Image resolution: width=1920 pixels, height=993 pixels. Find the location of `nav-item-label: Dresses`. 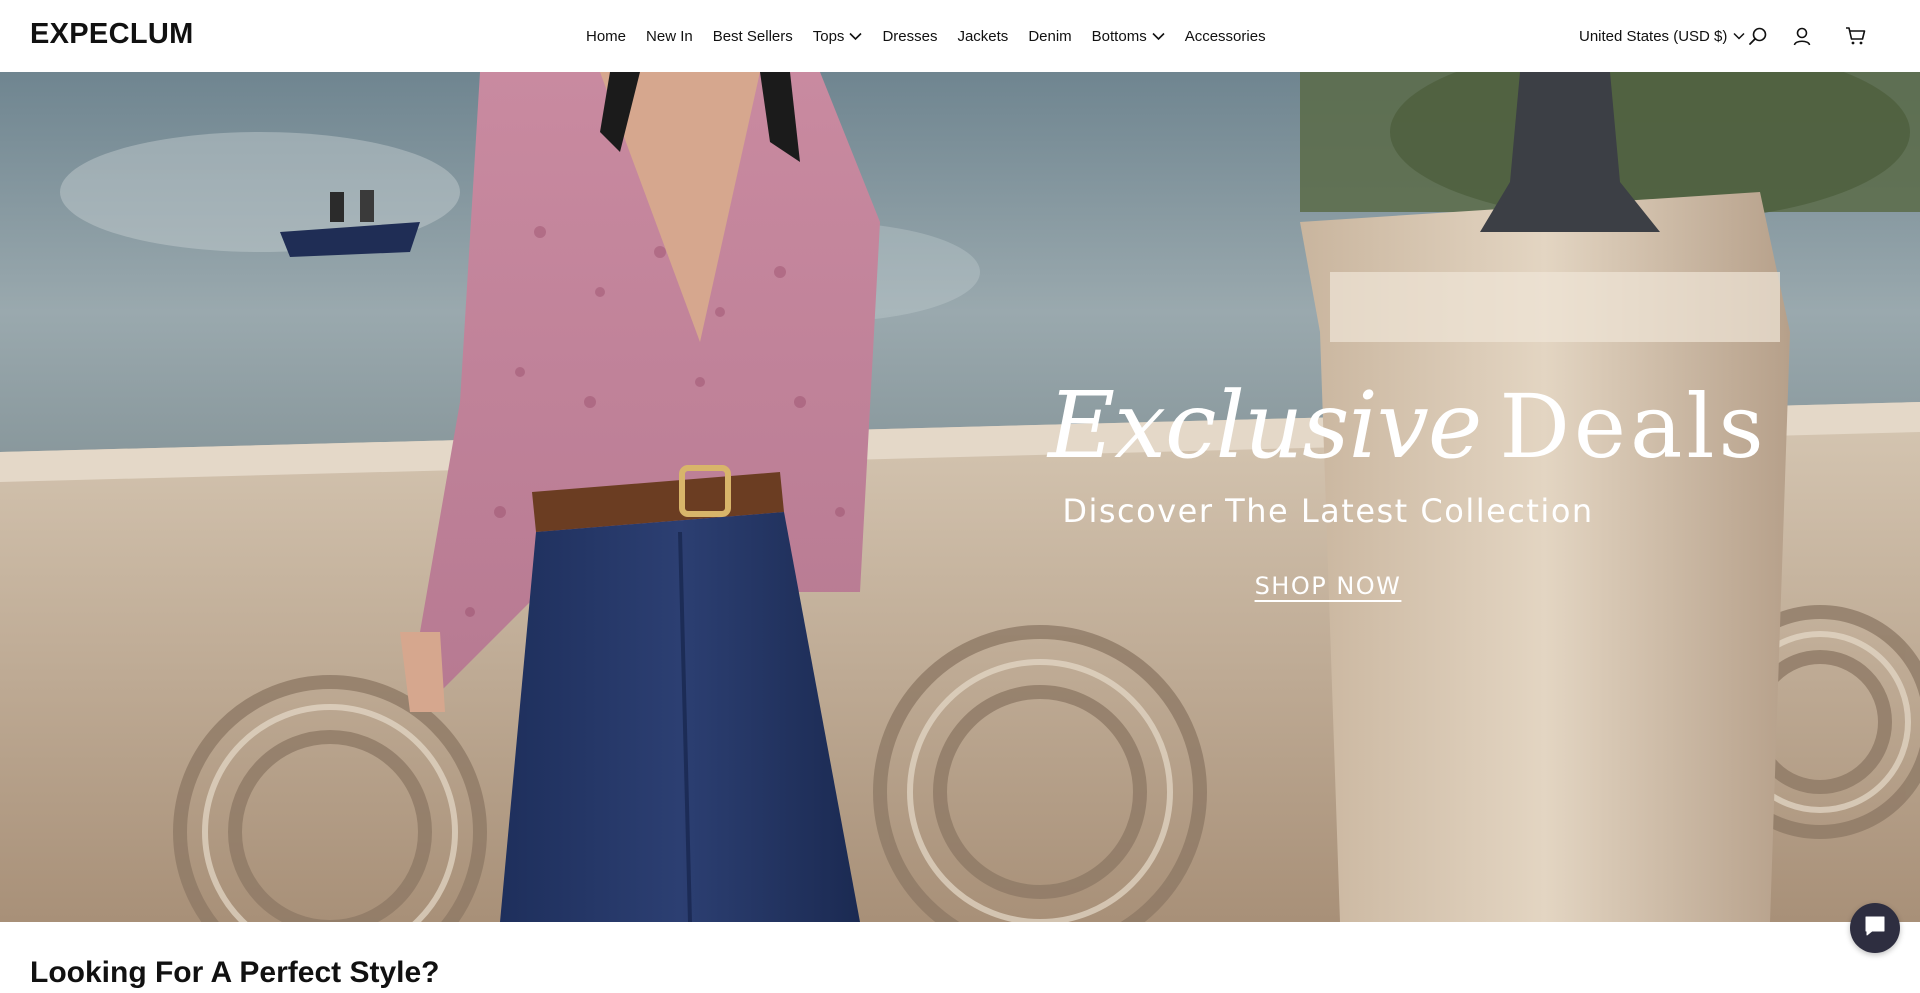

nav-item-label: Dresses is located at coordinates (910, 36).